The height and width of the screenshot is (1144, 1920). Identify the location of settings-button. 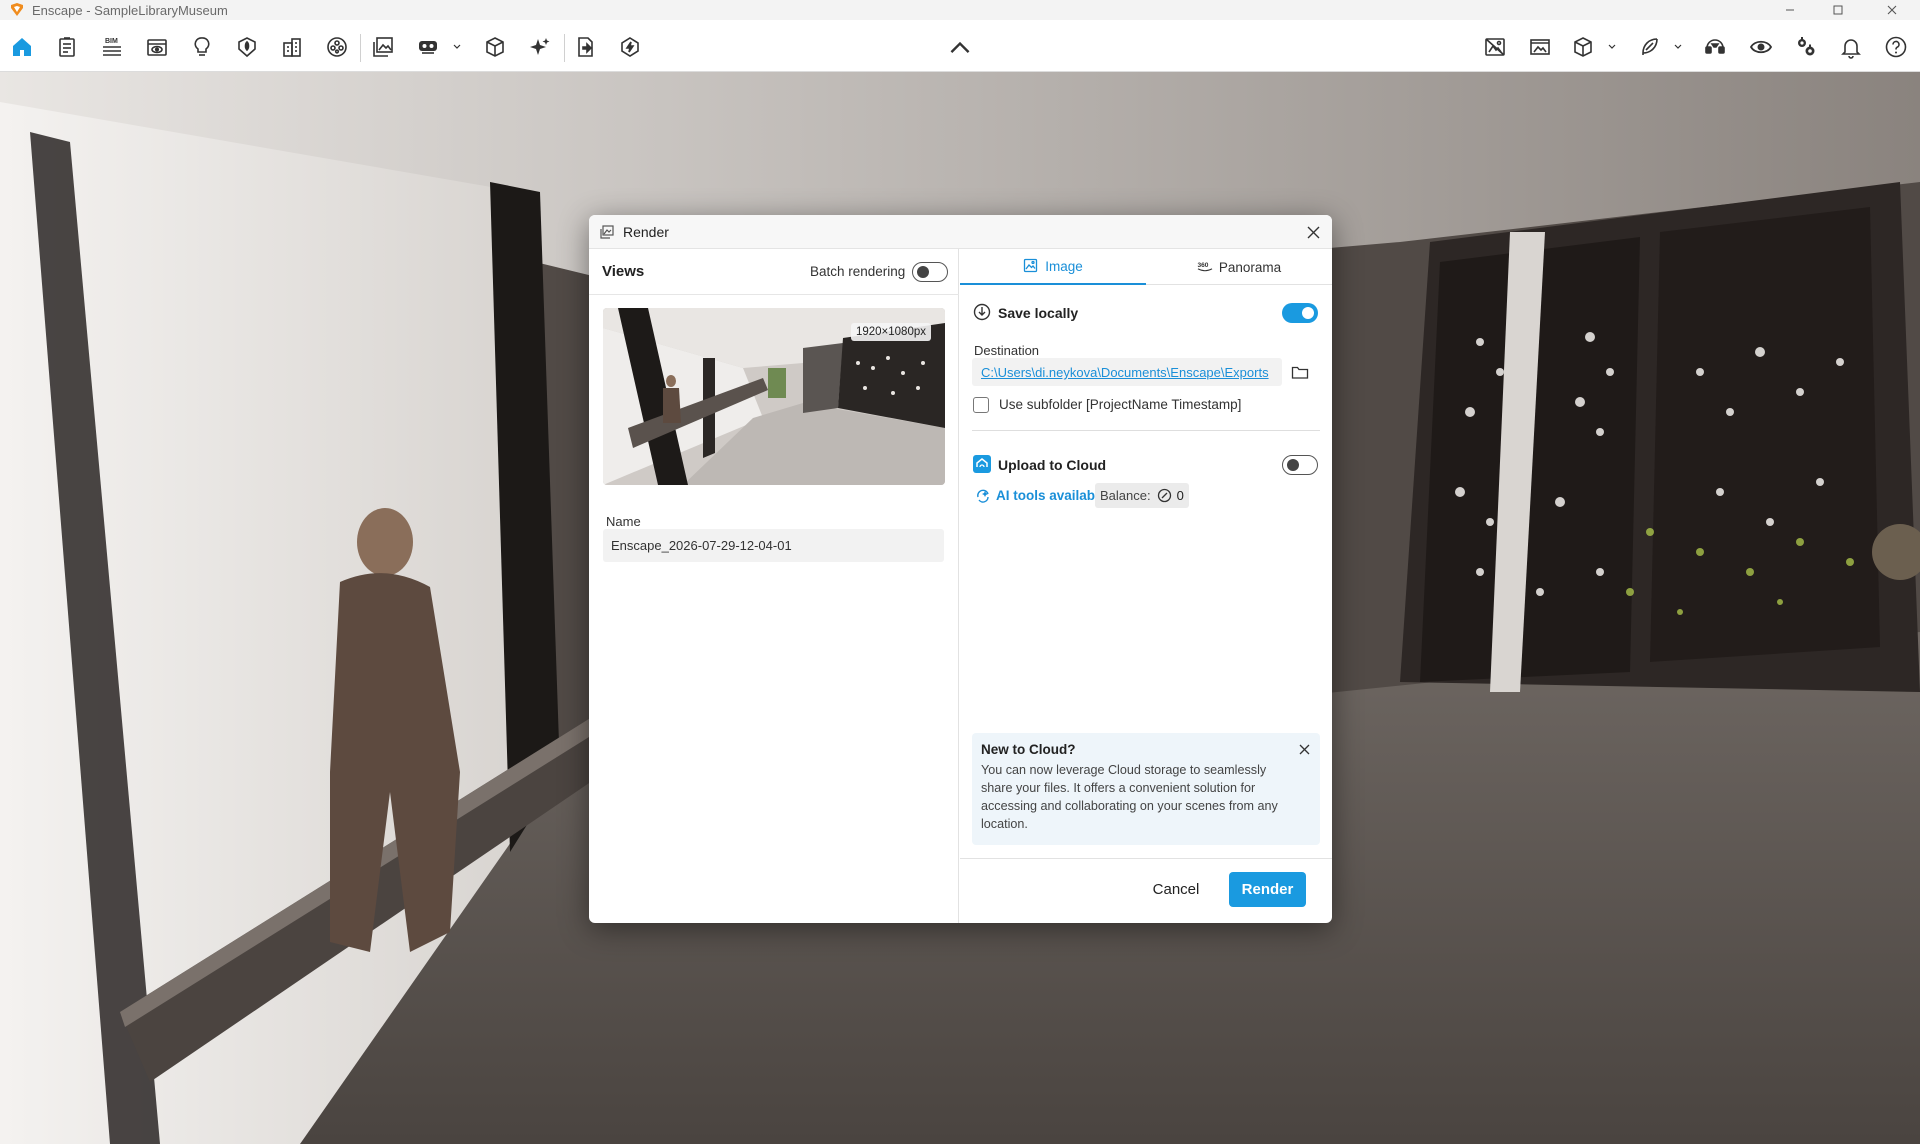
(1806, 47).